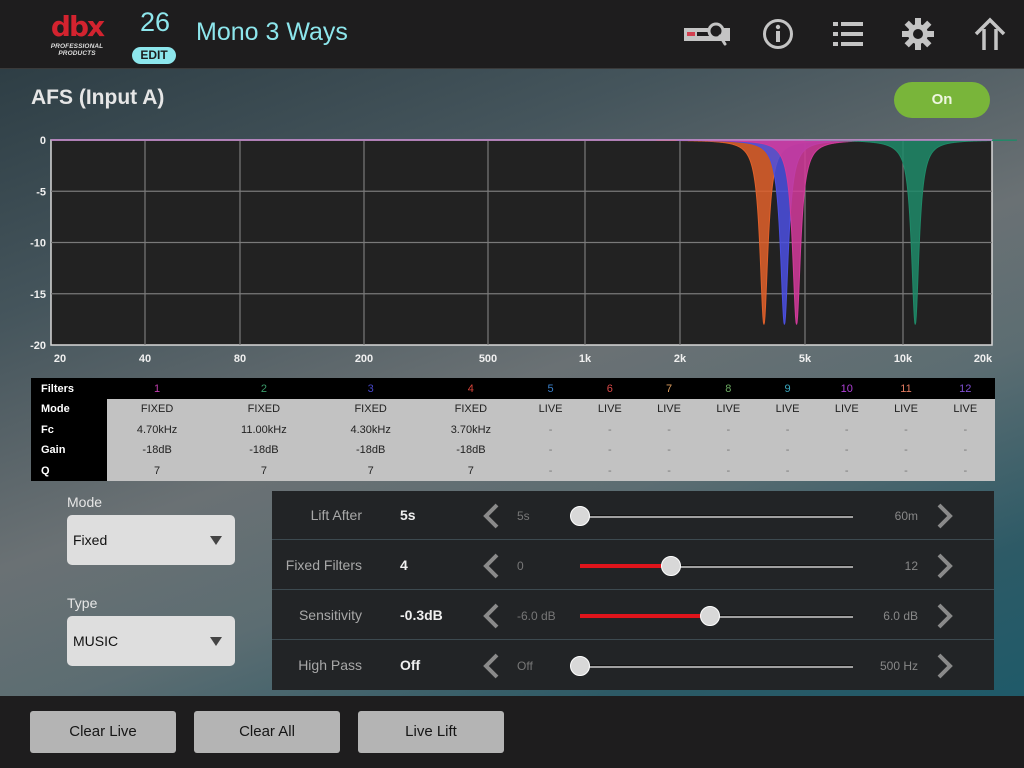 Image resolution: width=1024 pixels, height=768 pixels. I want to click on high-pass-slider-thumb, so click(580, 666).